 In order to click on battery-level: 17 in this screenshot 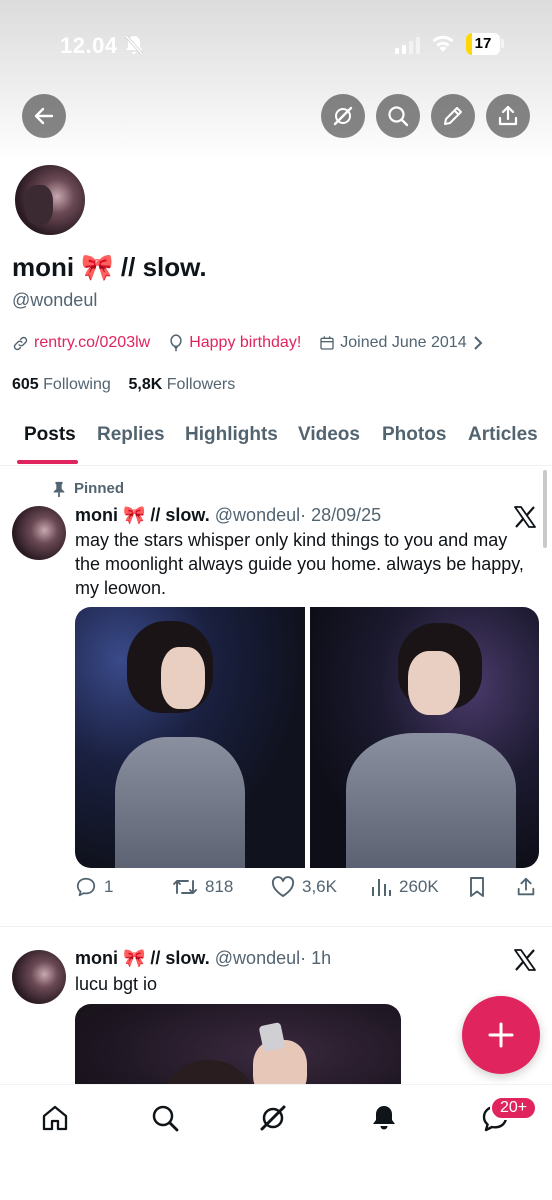, I will do `click(483, 43)`.